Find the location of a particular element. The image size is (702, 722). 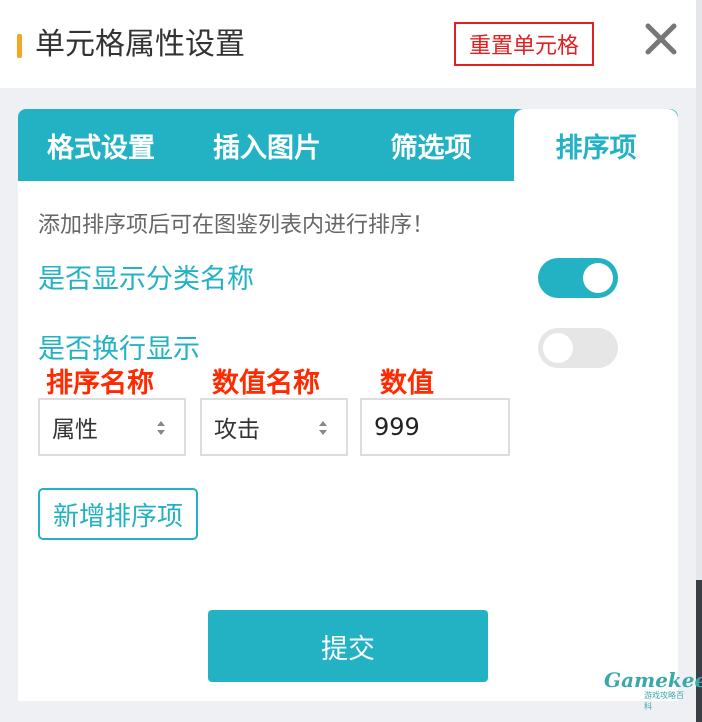

tab-bar: 格式设置 插入图片 筛选项 排序项 is located at coordinates (348, 145).